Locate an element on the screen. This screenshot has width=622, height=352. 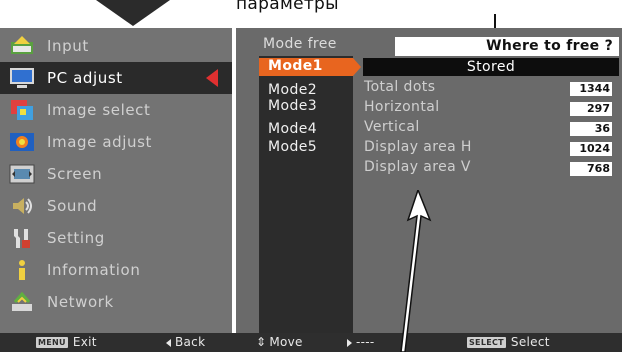
select-hint: SELECT Select is located at coordinates (508, 342).